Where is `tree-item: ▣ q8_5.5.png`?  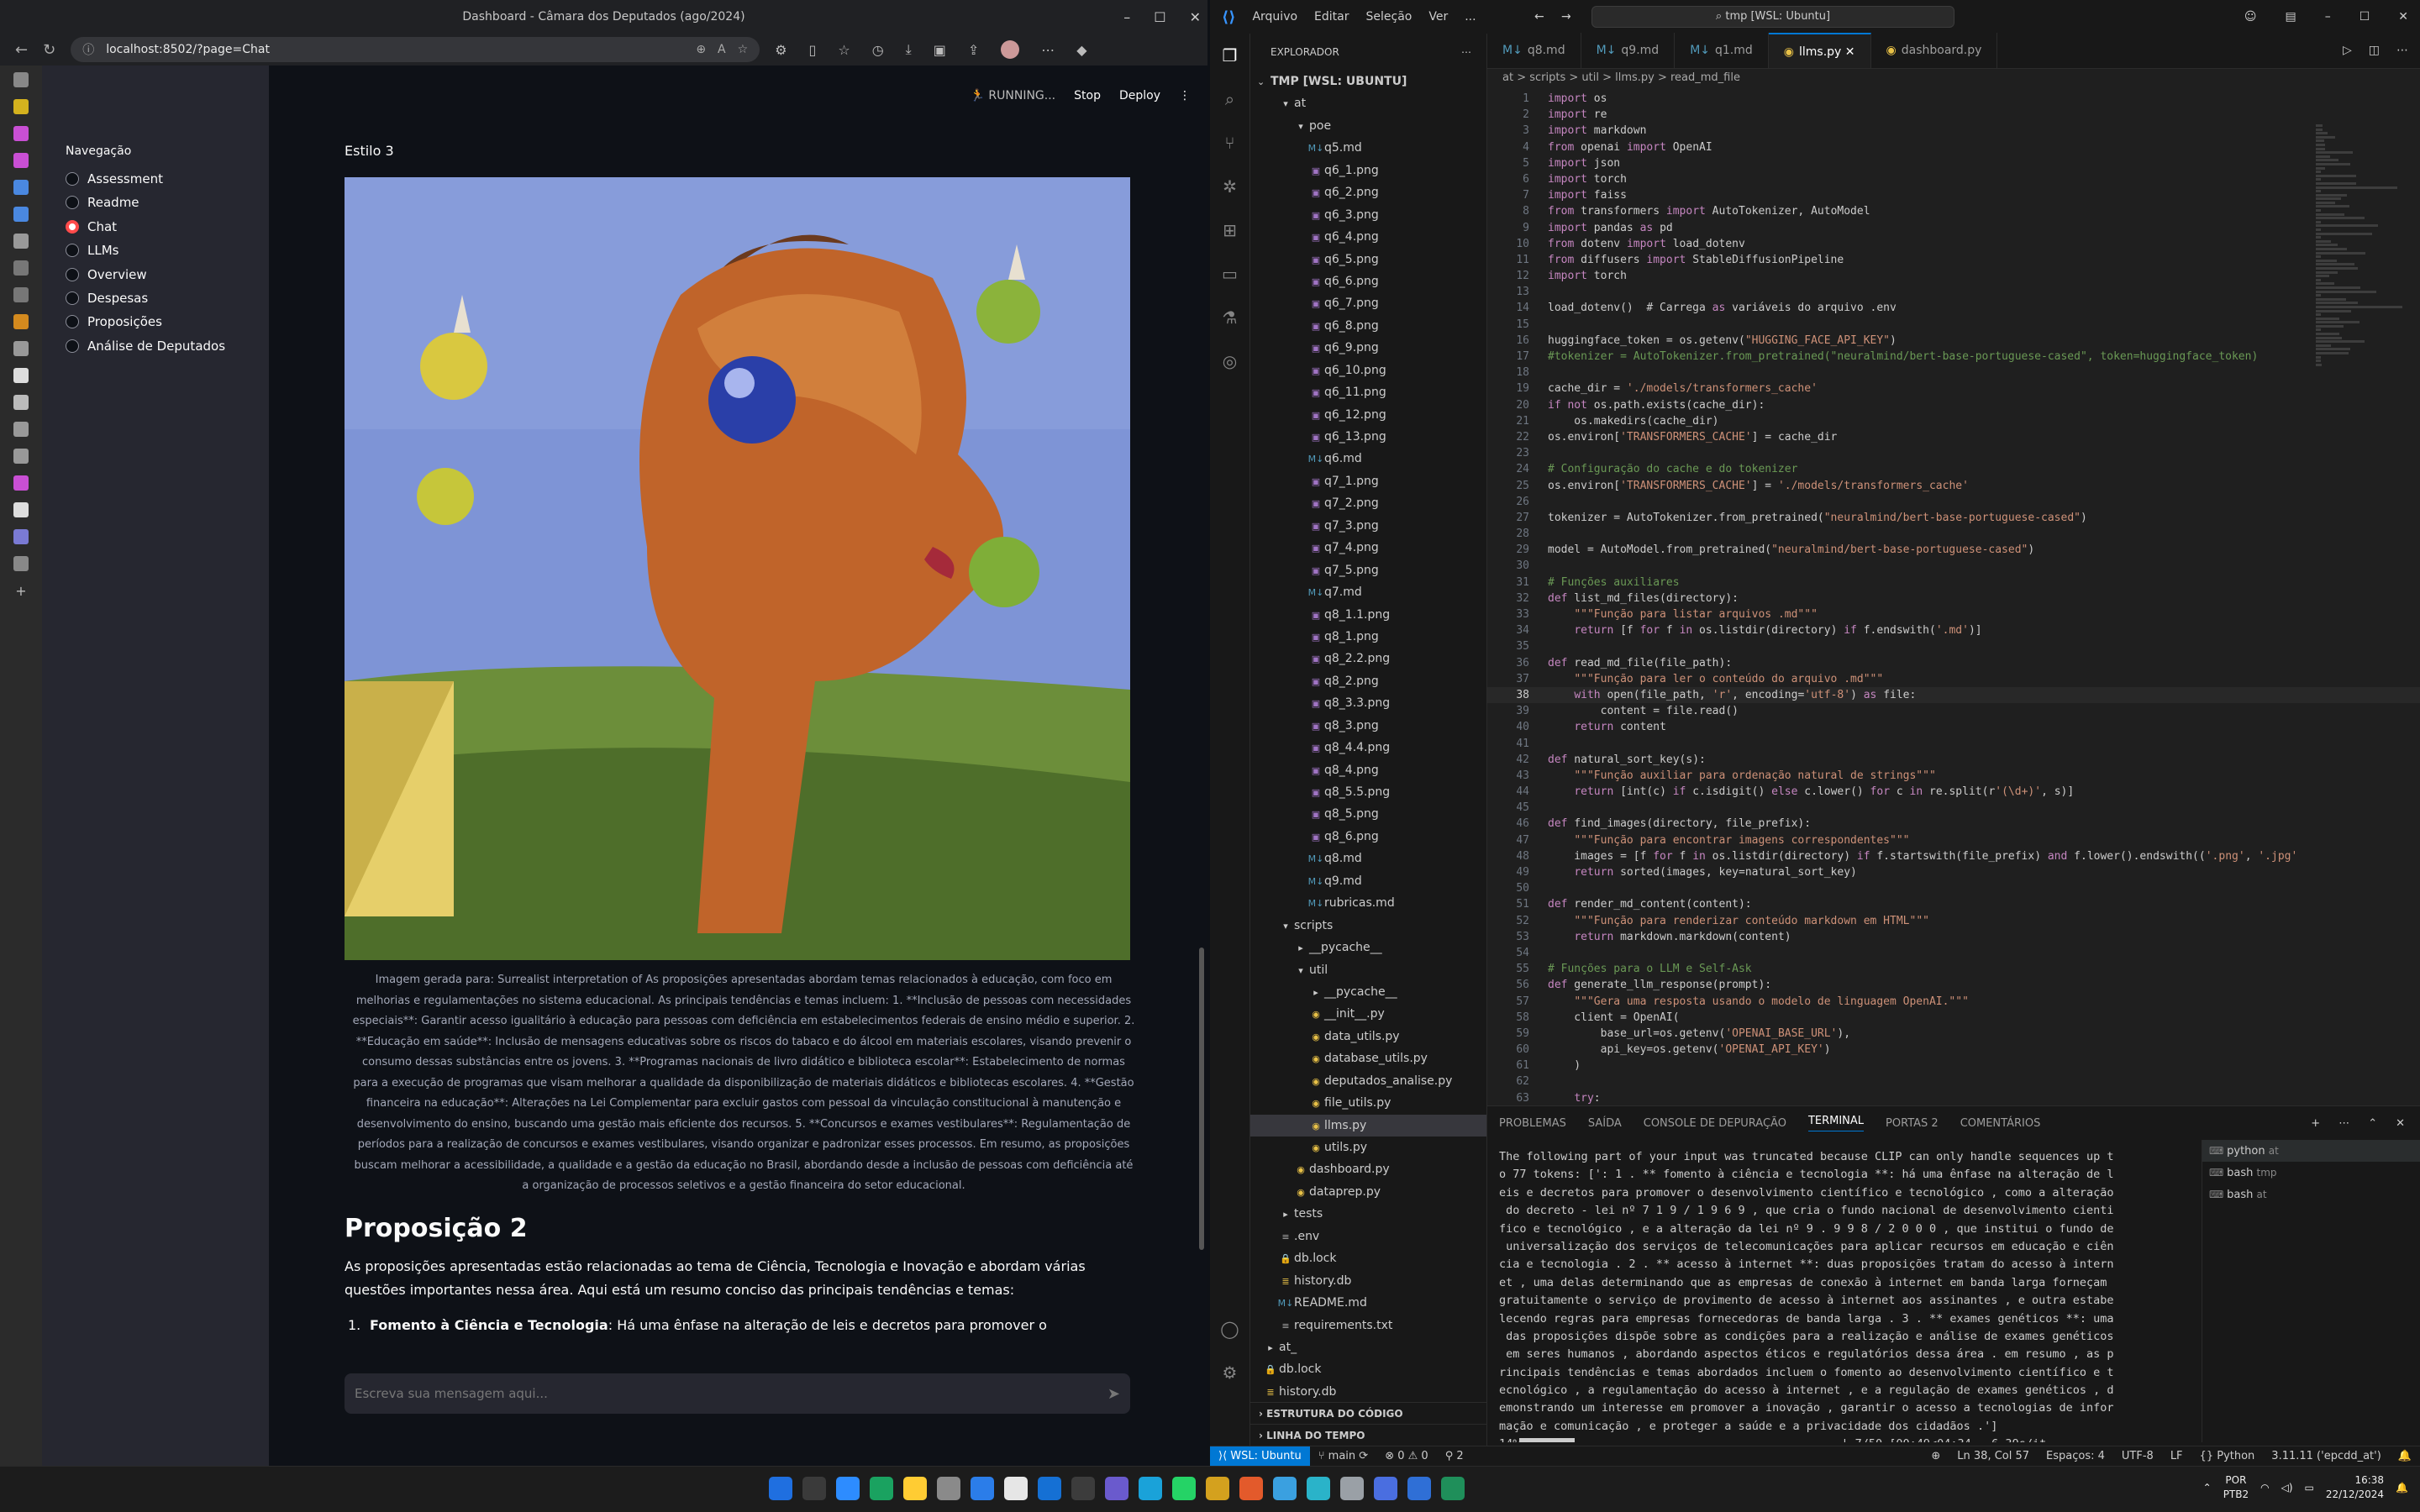 tree-item: ▣ q8_5.5.png is located at coordinates (1368, 792).